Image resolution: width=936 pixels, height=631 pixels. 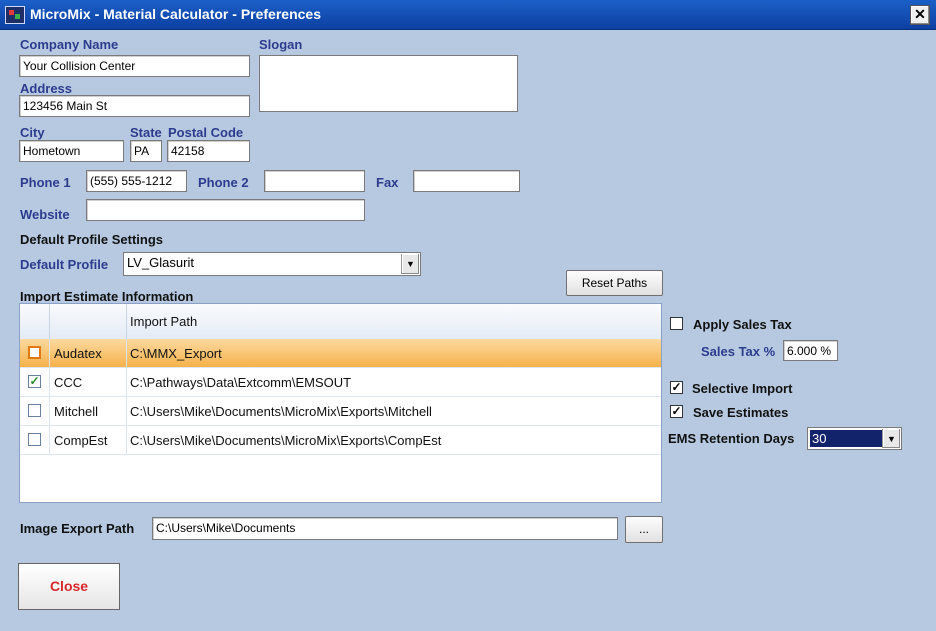 I want to click on sales-tax-field: 6.000 %, so click(x=810, y=350).